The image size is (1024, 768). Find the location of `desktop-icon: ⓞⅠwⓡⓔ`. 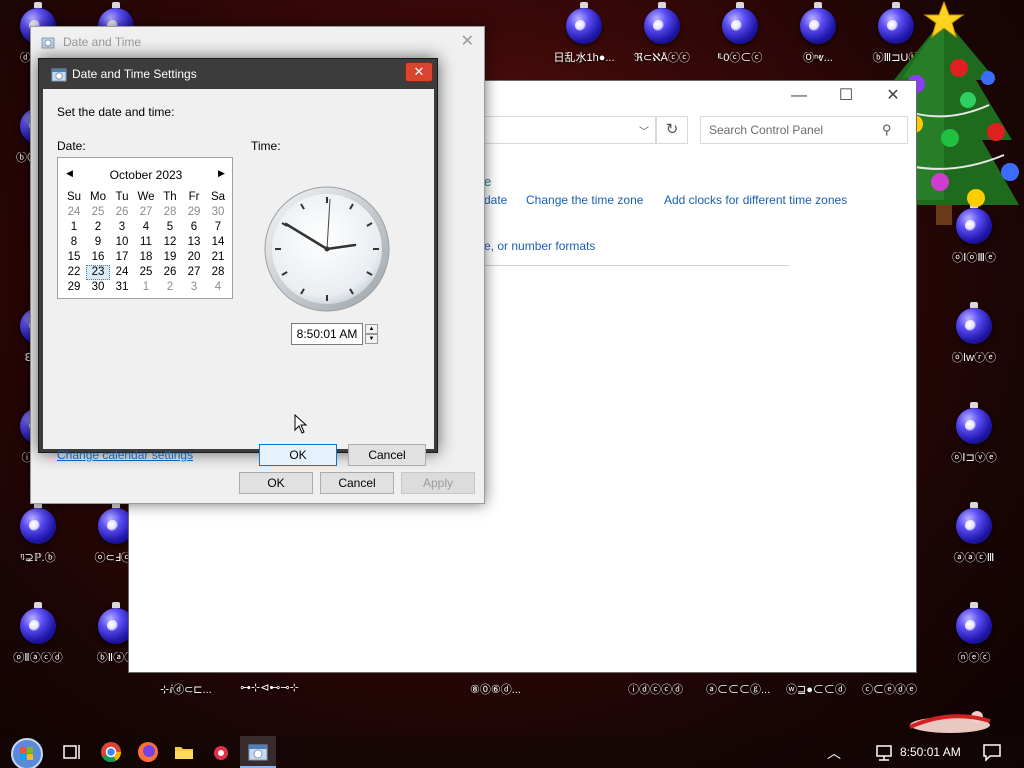

desktop-icon: ⓞⅠwⓡⓔ is located at coordinates (974, 333).